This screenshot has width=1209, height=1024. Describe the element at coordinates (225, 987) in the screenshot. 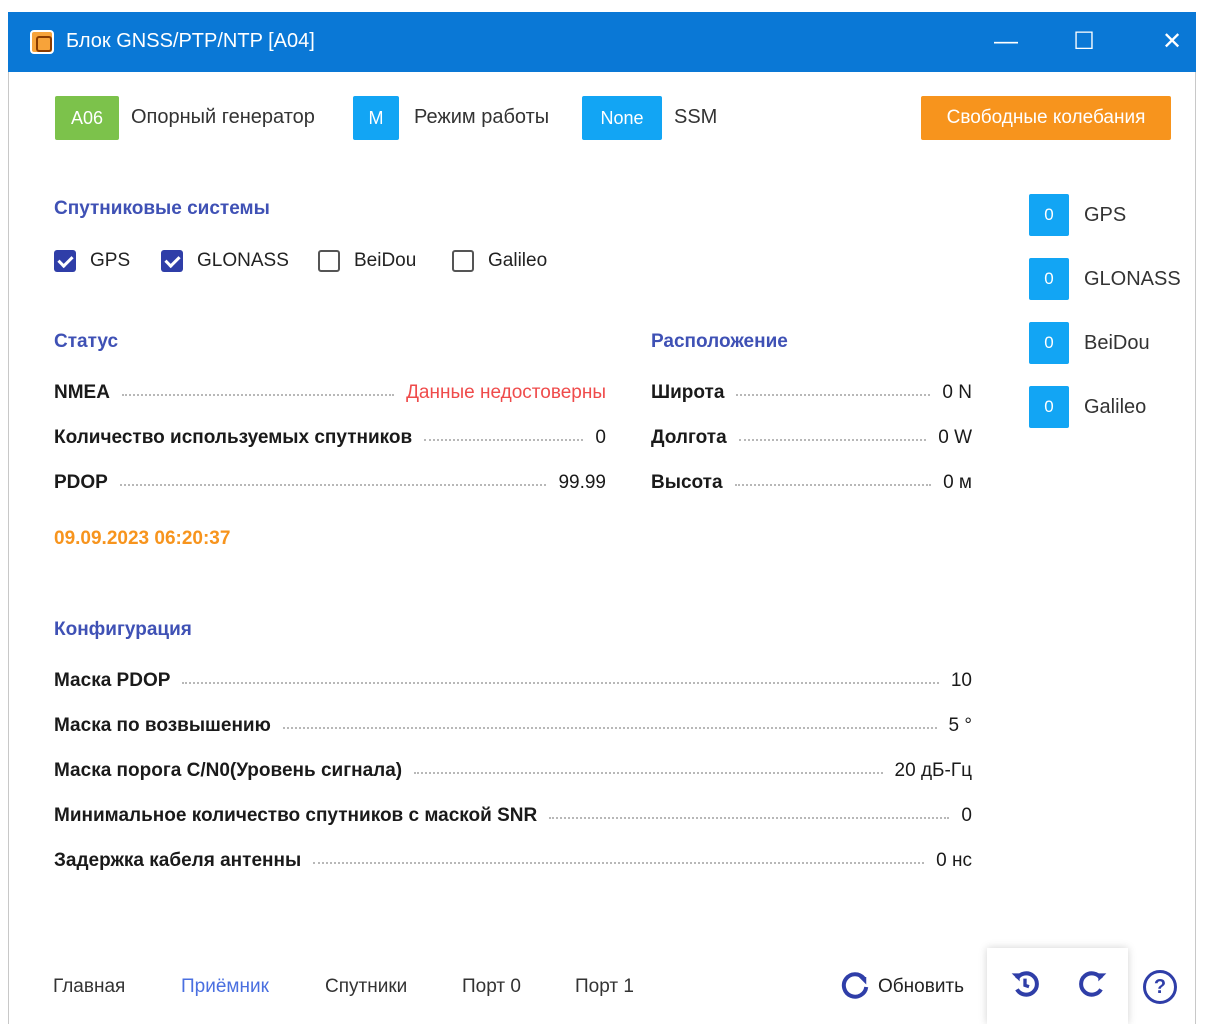

I see `nav-tab-receiver: Приёмник` at that location.